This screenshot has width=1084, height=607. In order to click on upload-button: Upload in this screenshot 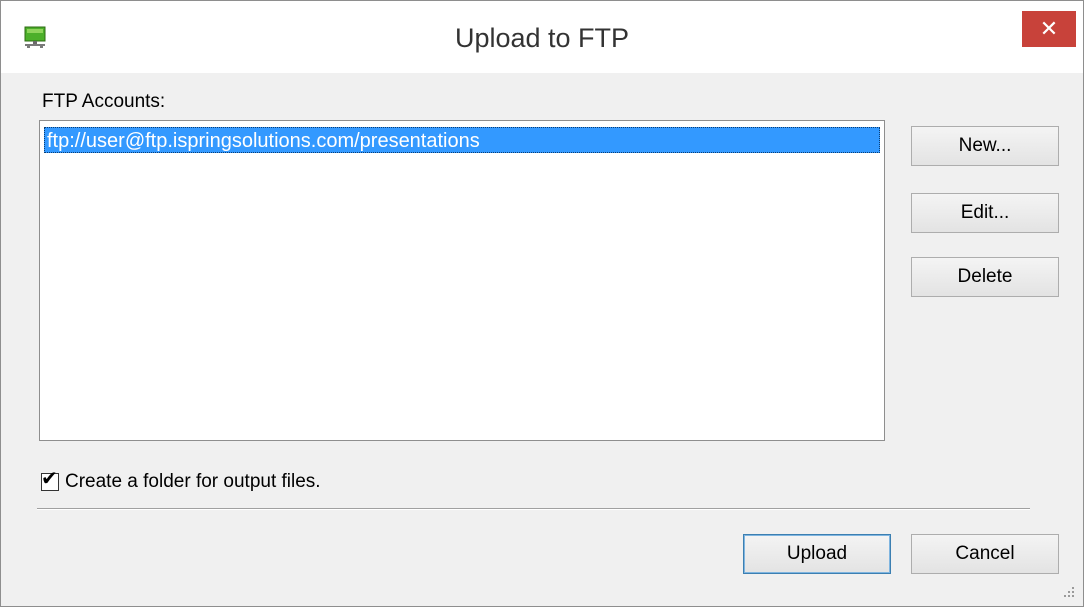, I will do `click(817, 554)`.